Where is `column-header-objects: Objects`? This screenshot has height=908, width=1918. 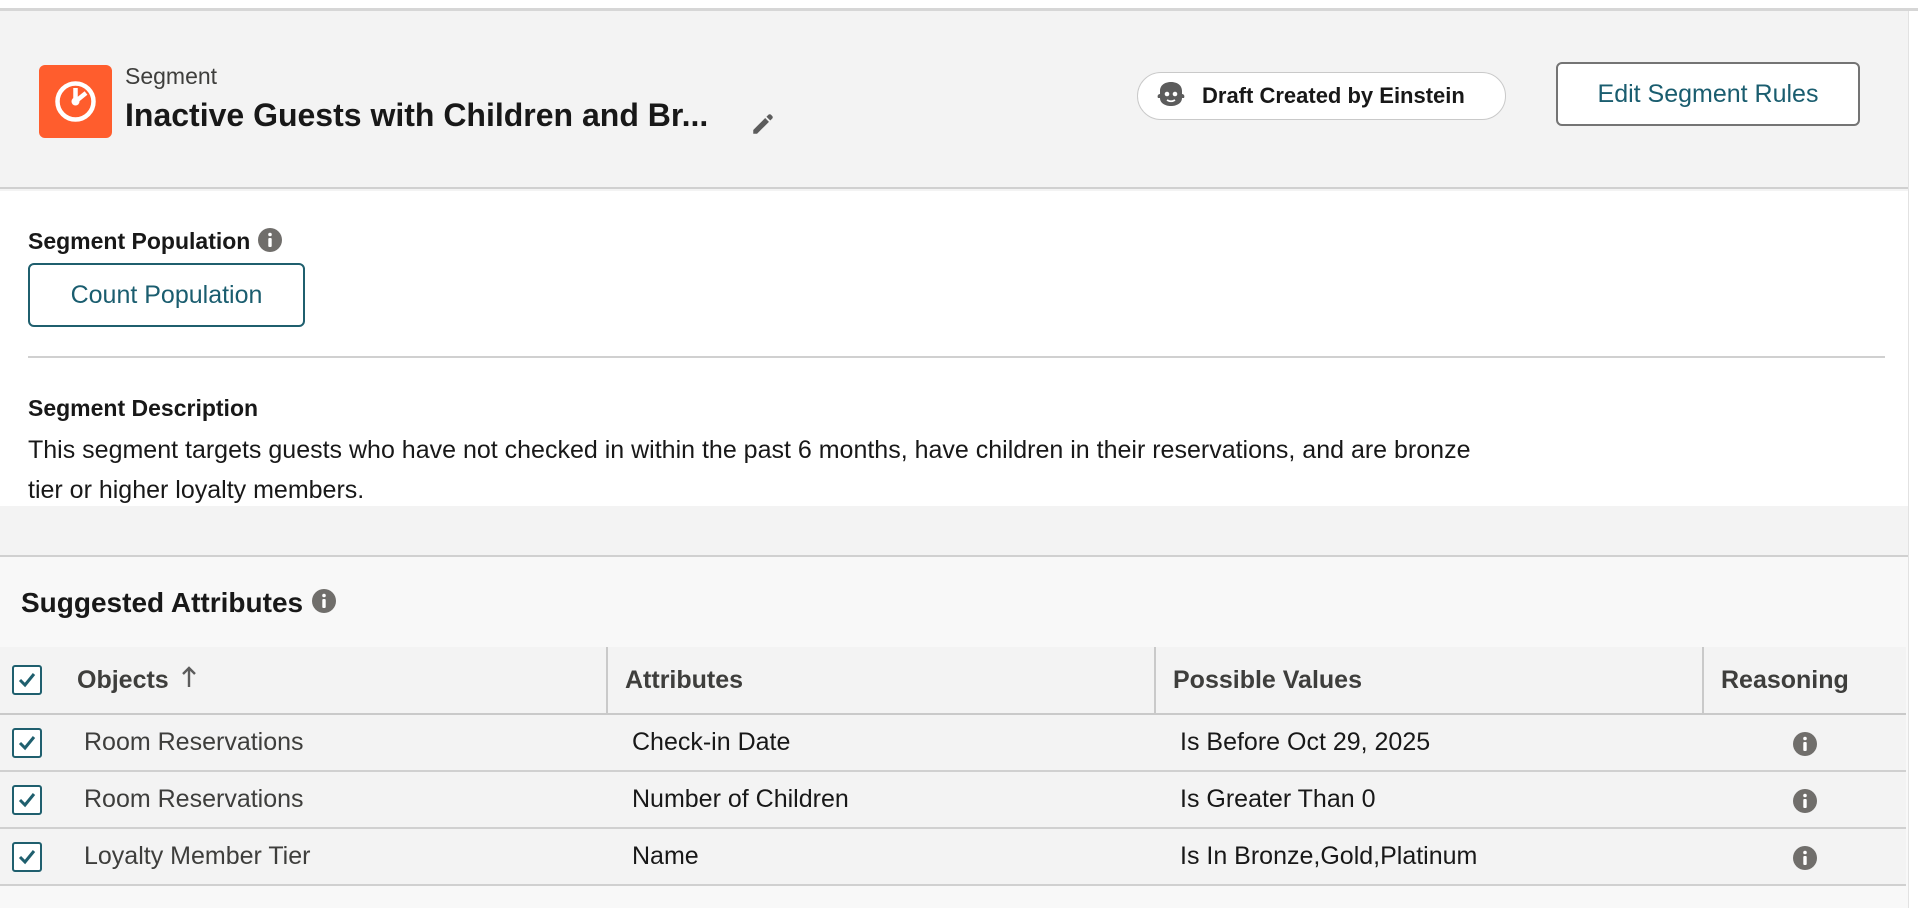 column-header-objects: Objects is located at coordinates (137, 680).